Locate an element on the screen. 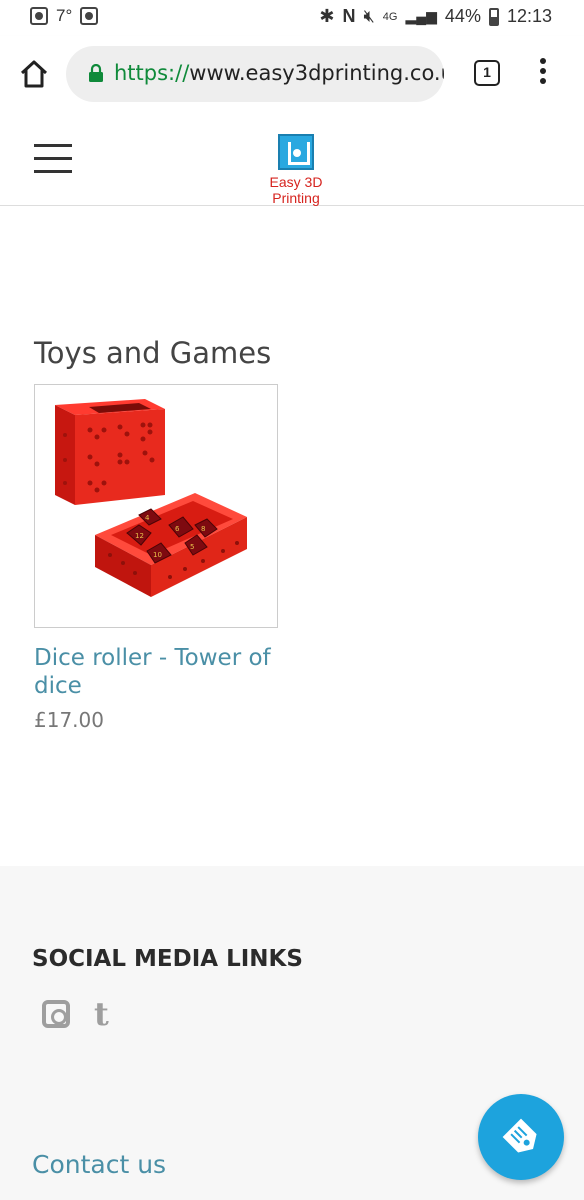 The height and width of the screenshot is (1200, 584). site-header: Easy 3D Printing is located at coordinates (292, 160).